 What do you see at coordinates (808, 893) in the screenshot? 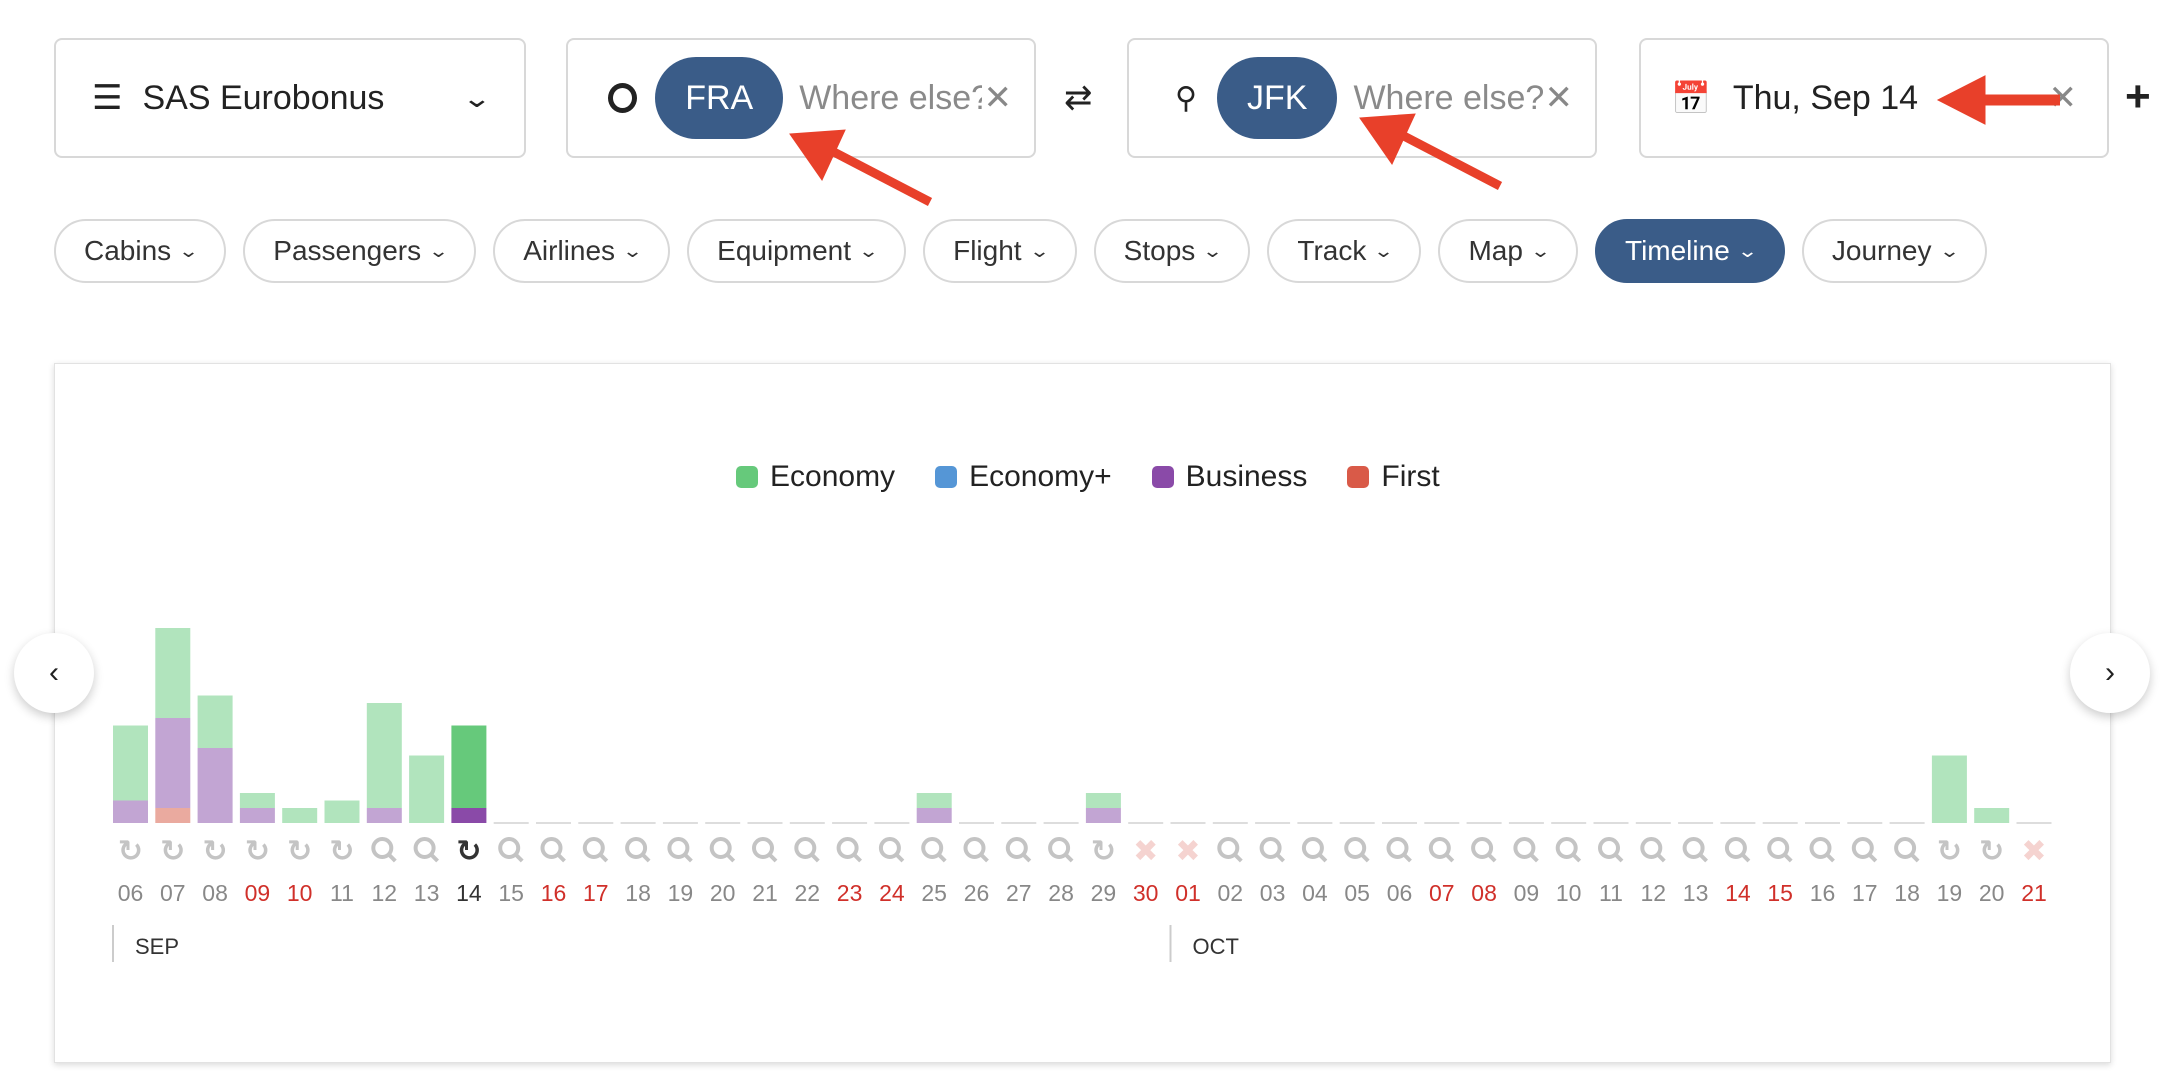
I see `day-label: 22` at bounding box center [808, 893].